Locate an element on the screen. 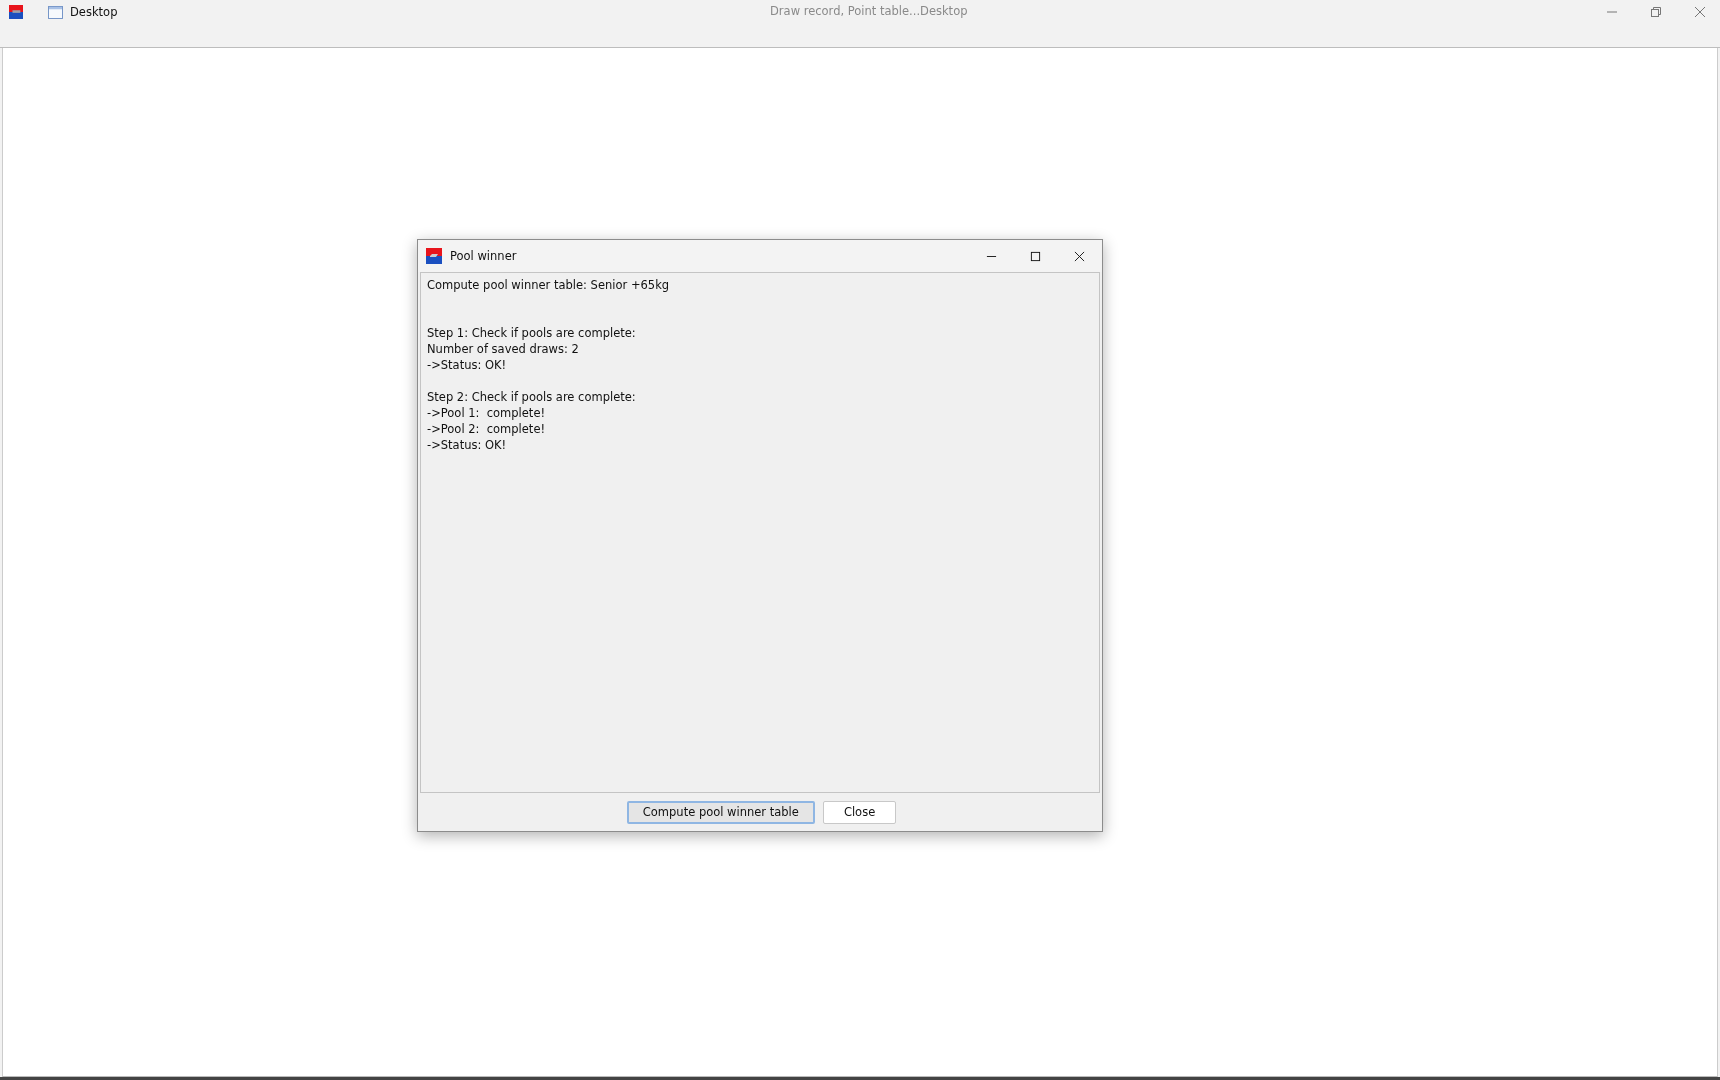 The height and width of the screenshot is (1080, 1720). close-icon is located at coordinates (1079, 256).